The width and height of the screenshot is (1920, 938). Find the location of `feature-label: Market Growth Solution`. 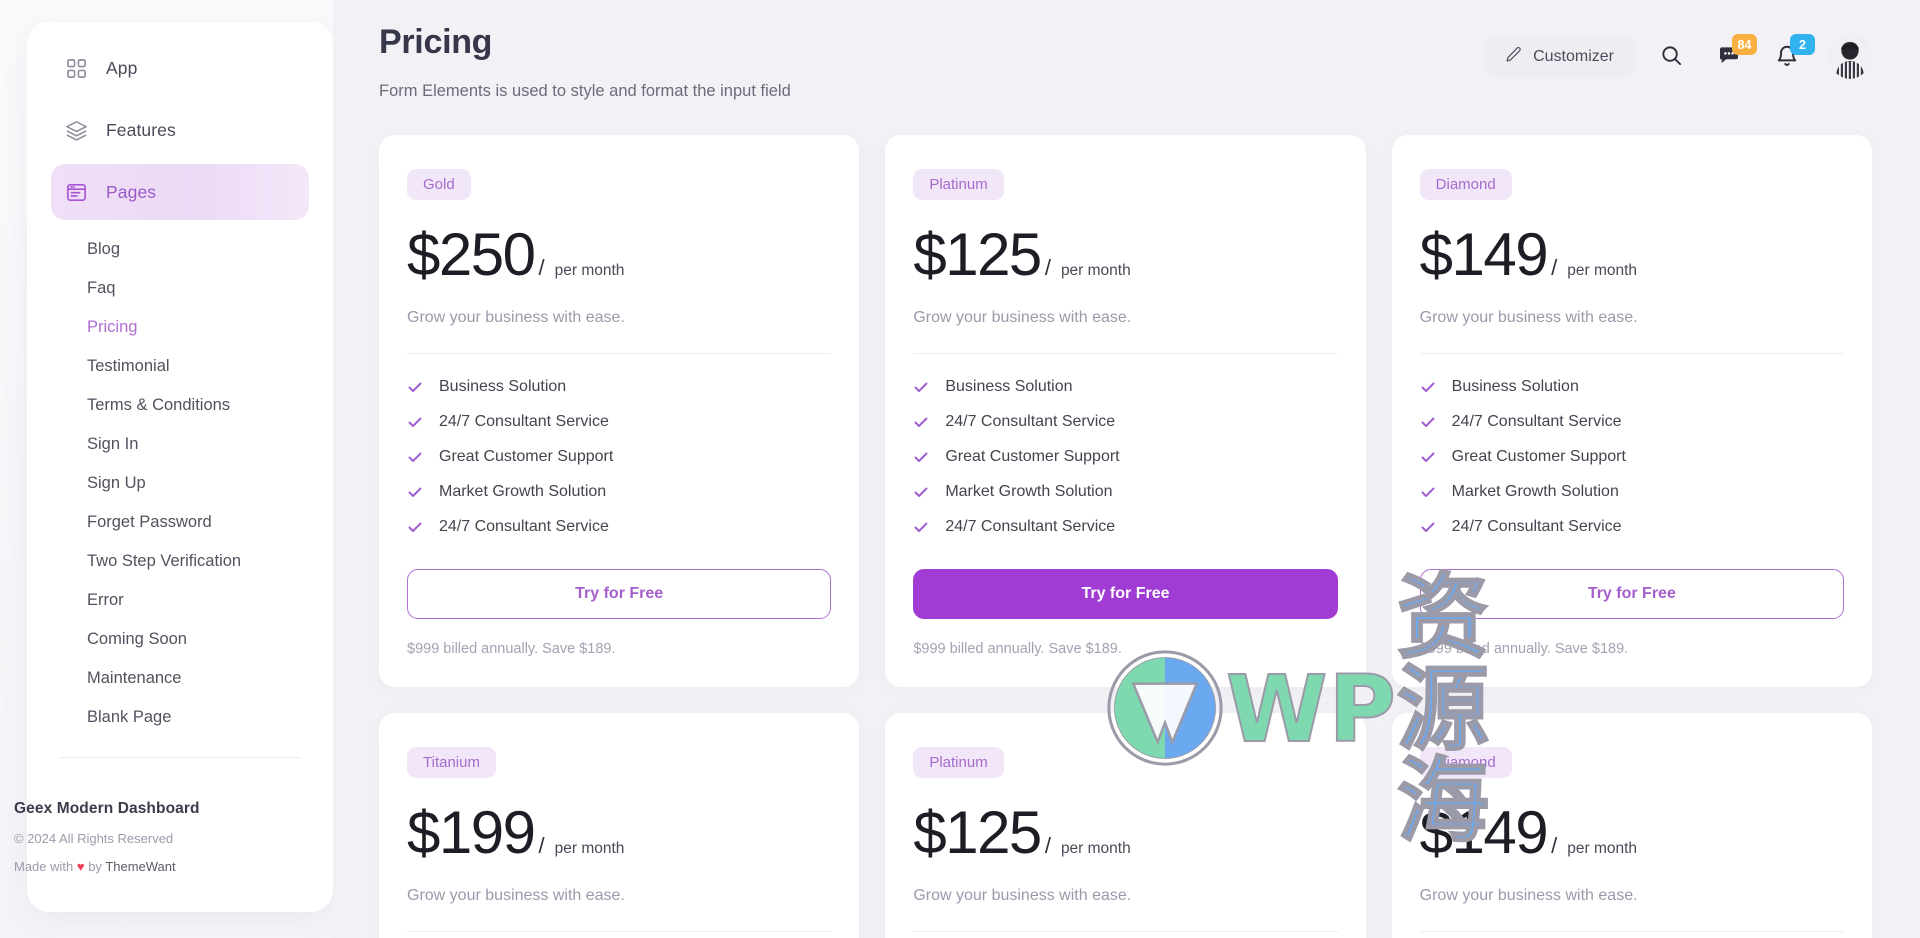

feature-label: Market Growth Solution is located at coordinates (1535, 491).